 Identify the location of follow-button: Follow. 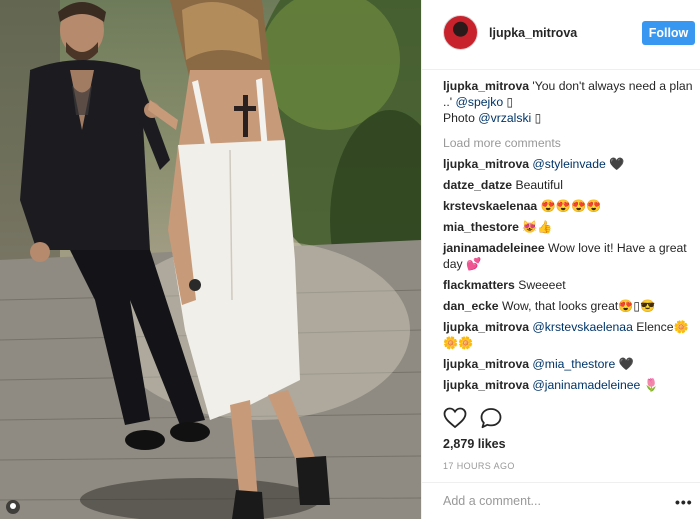
(668, 33).